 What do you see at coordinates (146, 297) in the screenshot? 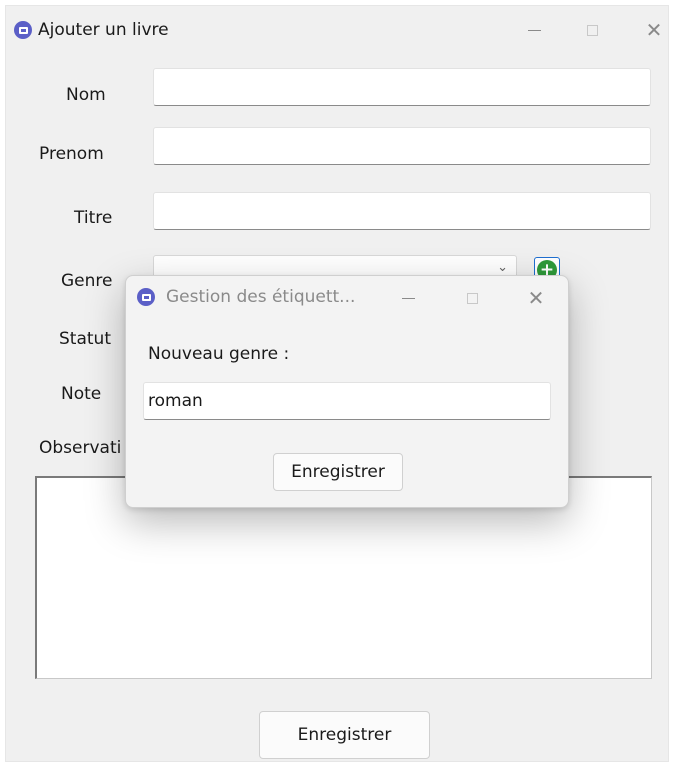
I see `dialog-app-icon` at bounding box center [146, 297].